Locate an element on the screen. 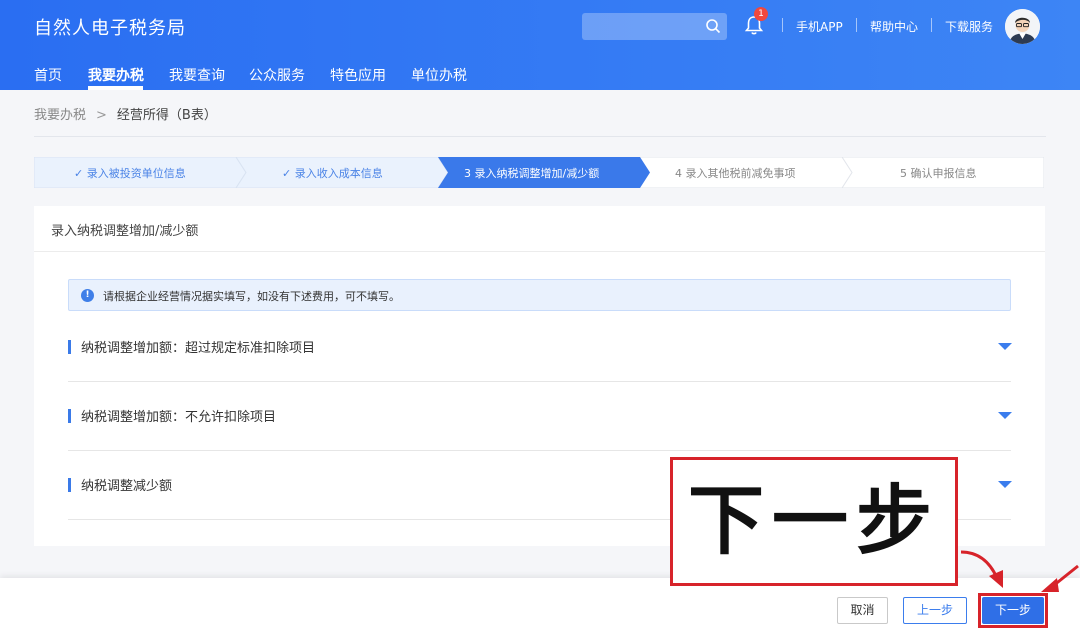  step-2: ✓ 录入收入成本信息 is located at coordinates (332, 173).